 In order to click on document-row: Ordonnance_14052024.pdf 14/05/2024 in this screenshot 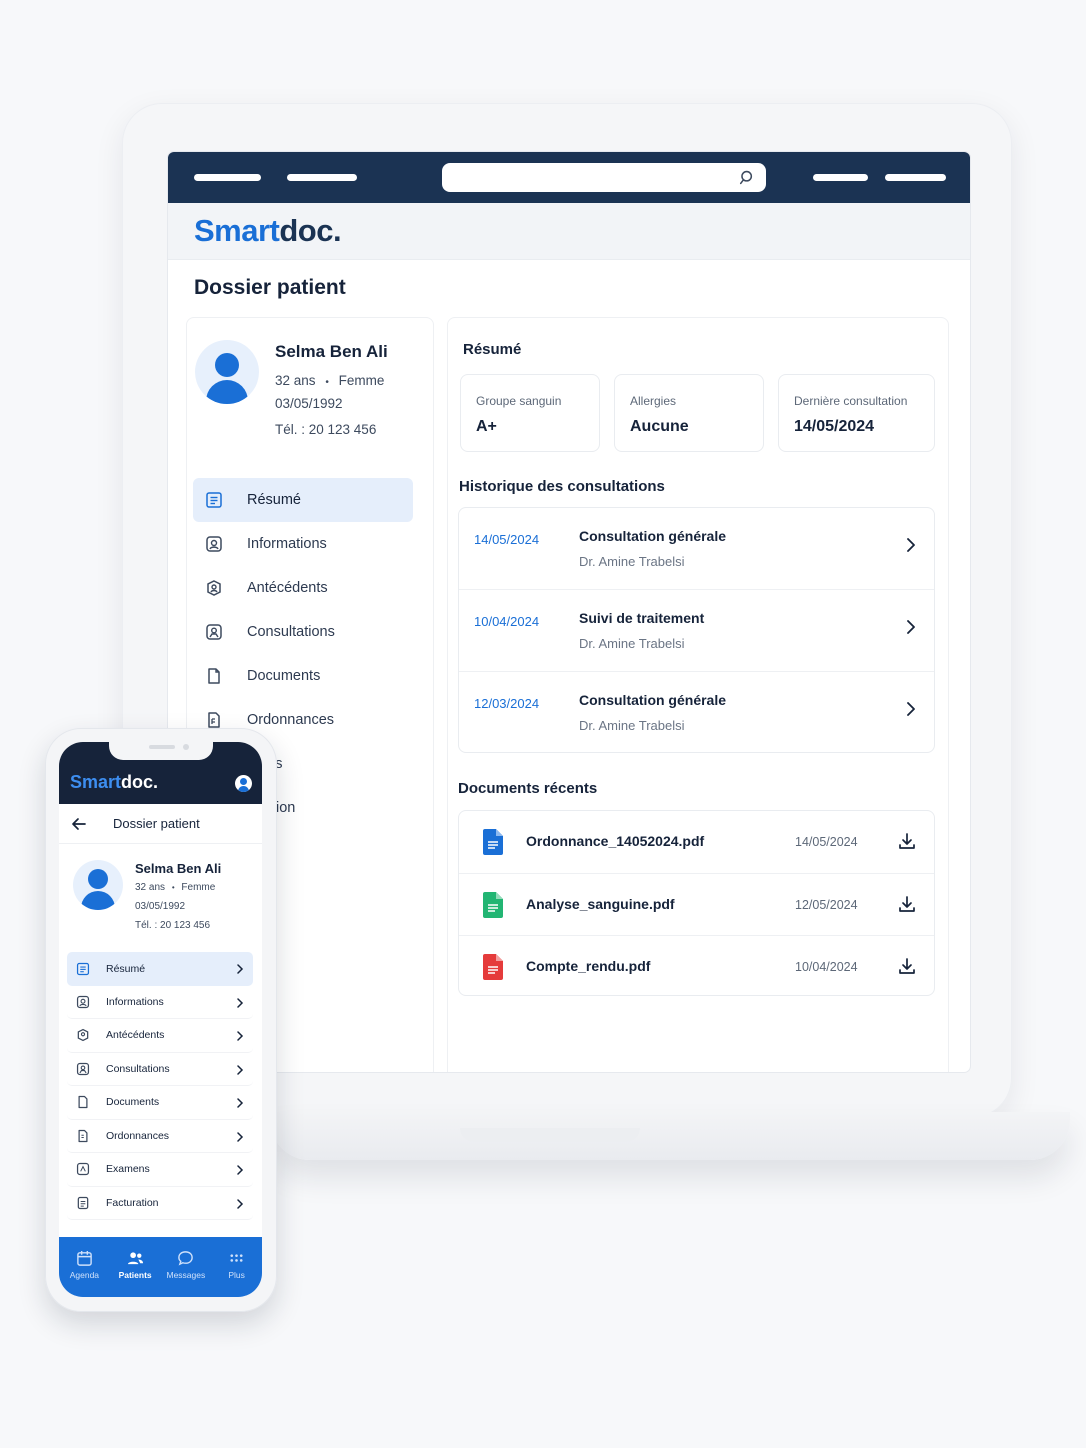, I will do `click(696, 842)`.